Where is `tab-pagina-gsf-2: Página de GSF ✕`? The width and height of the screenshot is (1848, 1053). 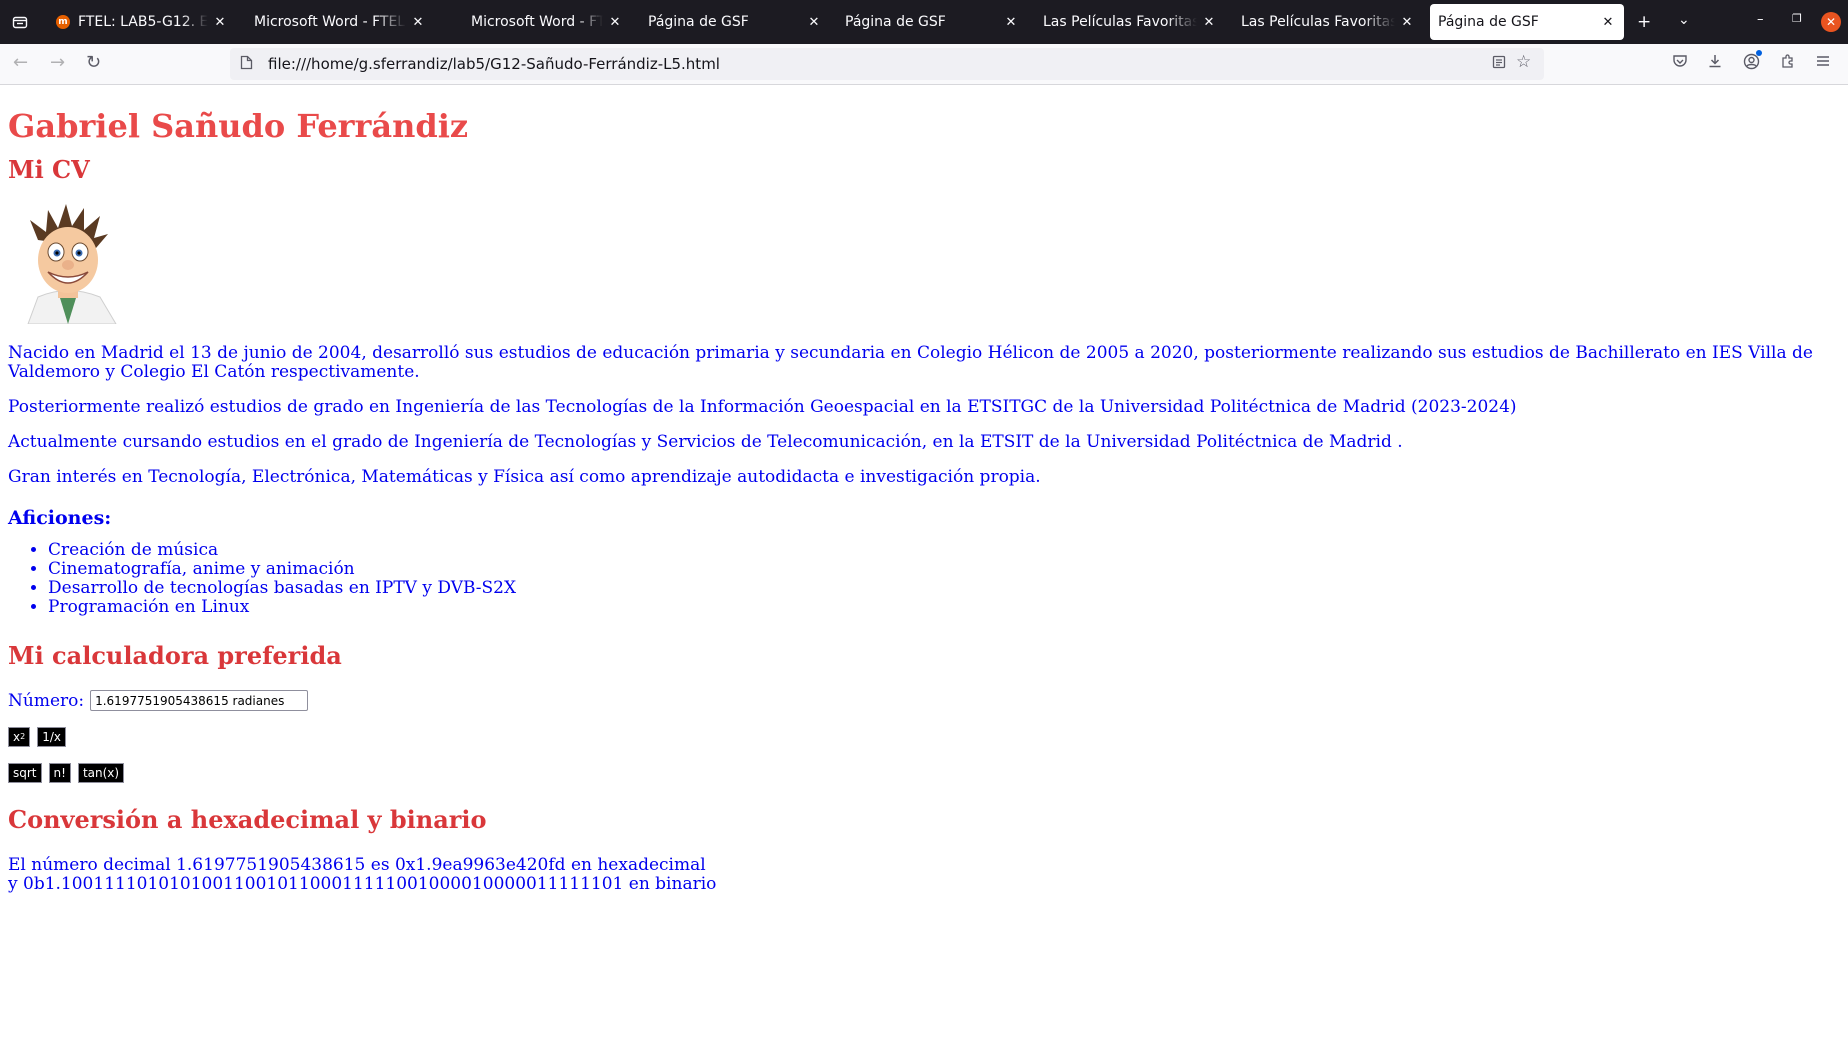
tab-pagina-gsf-2: Página de GSF ✕ is located at coordinates (932, 22).